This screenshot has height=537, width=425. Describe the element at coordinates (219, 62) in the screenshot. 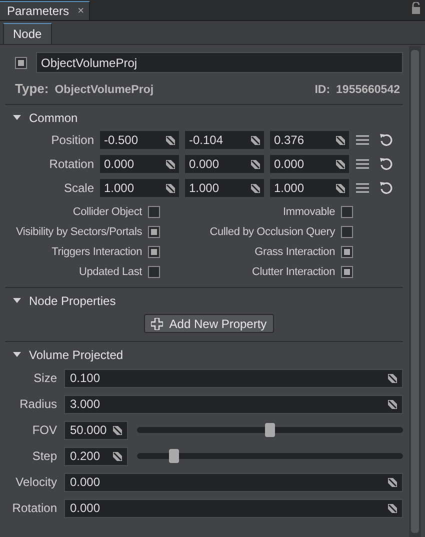

I see `name-field: ObjectVolumeProj` at that location.